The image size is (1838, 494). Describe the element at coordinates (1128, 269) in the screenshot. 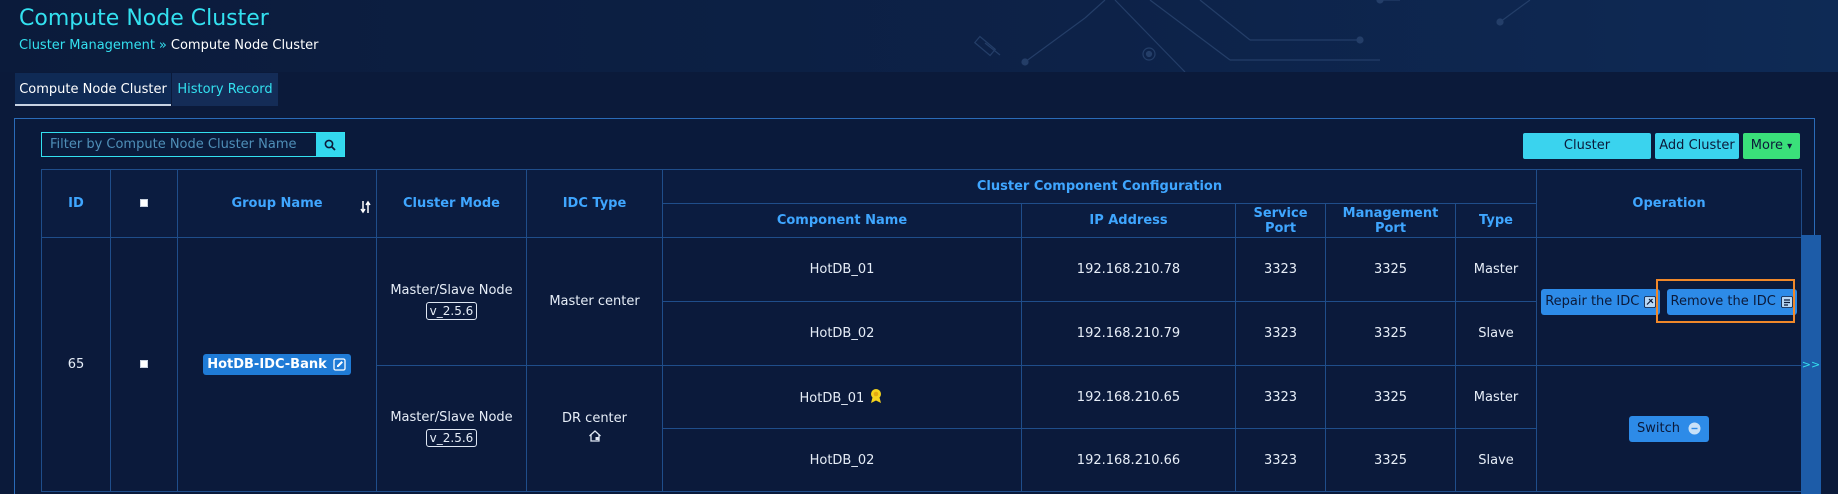

I see `cell-ip-address: 192.168.210.78` at that location.